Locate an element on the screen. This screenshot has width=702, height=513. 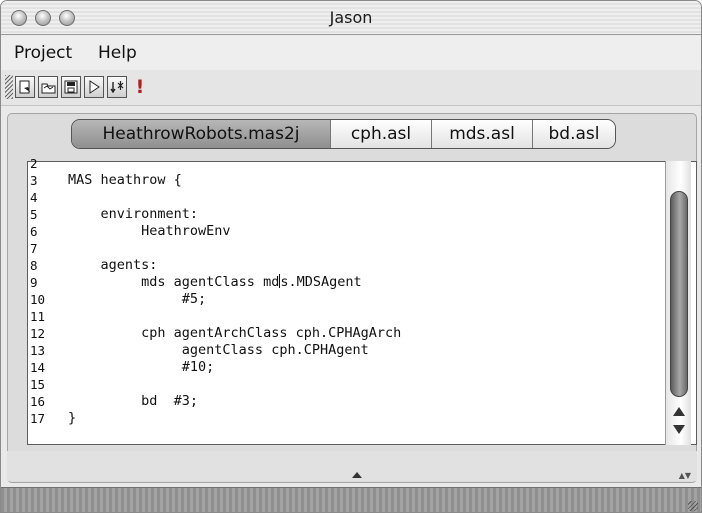
code-line: agentClass cph.CPHAgent is located at coordinates (218, 350).